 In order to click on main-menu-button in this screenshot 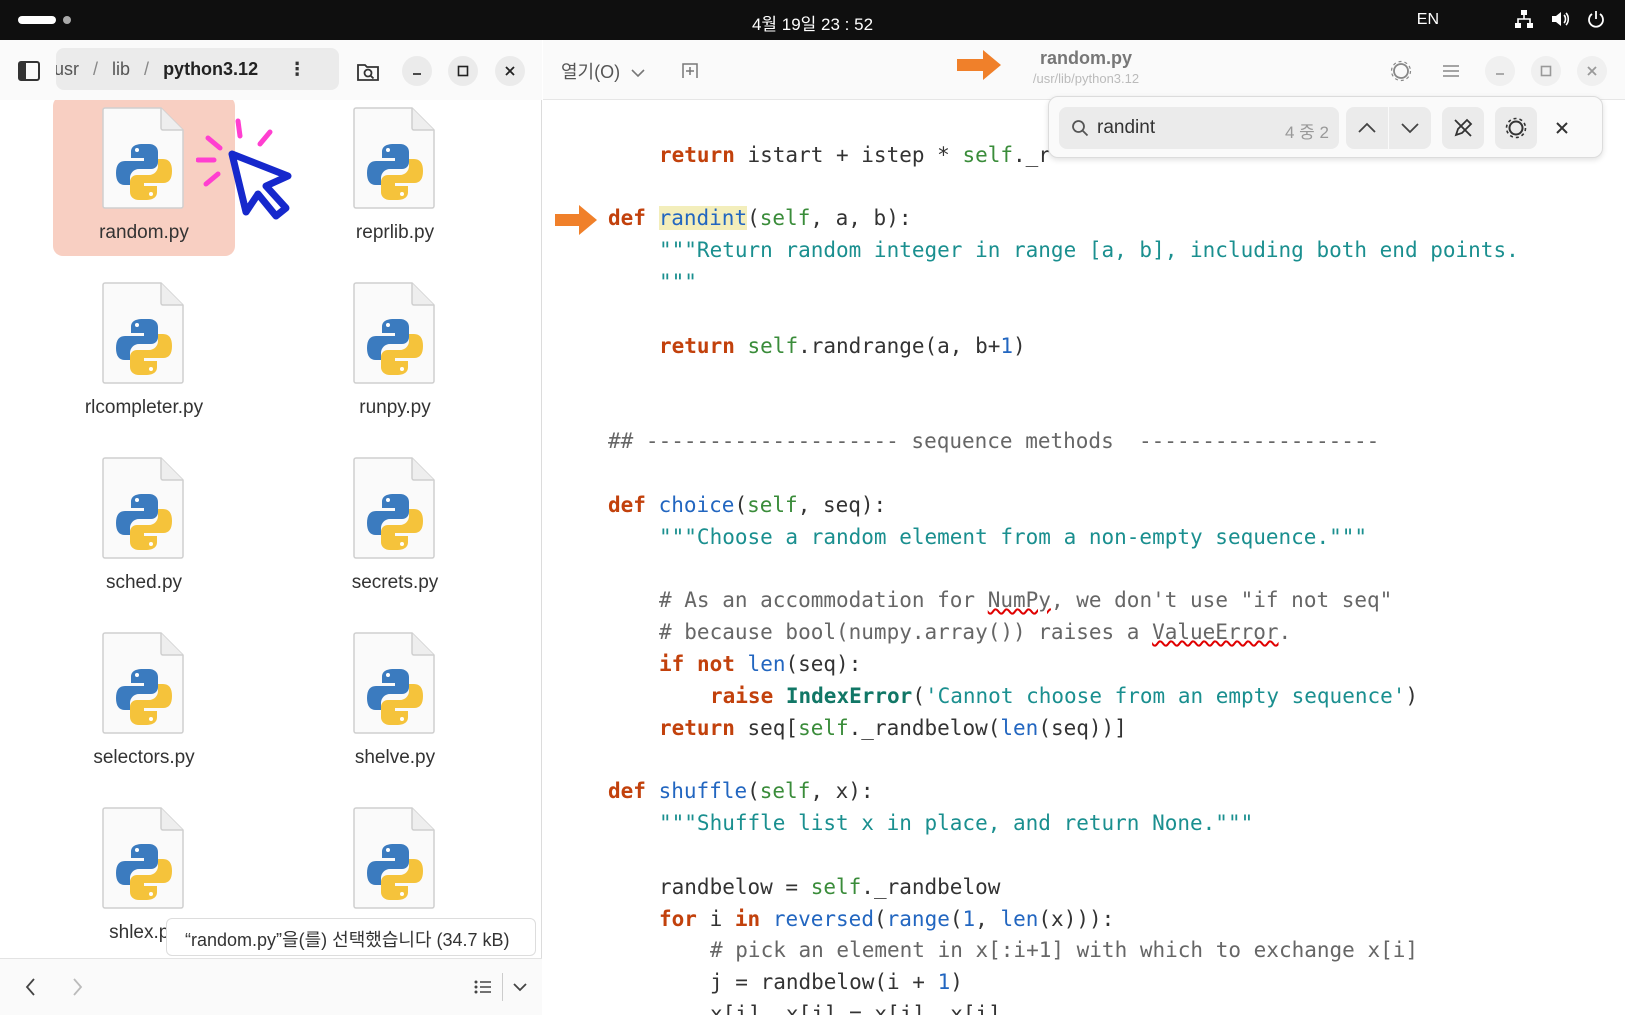, I will do `click(1451, 71)`.